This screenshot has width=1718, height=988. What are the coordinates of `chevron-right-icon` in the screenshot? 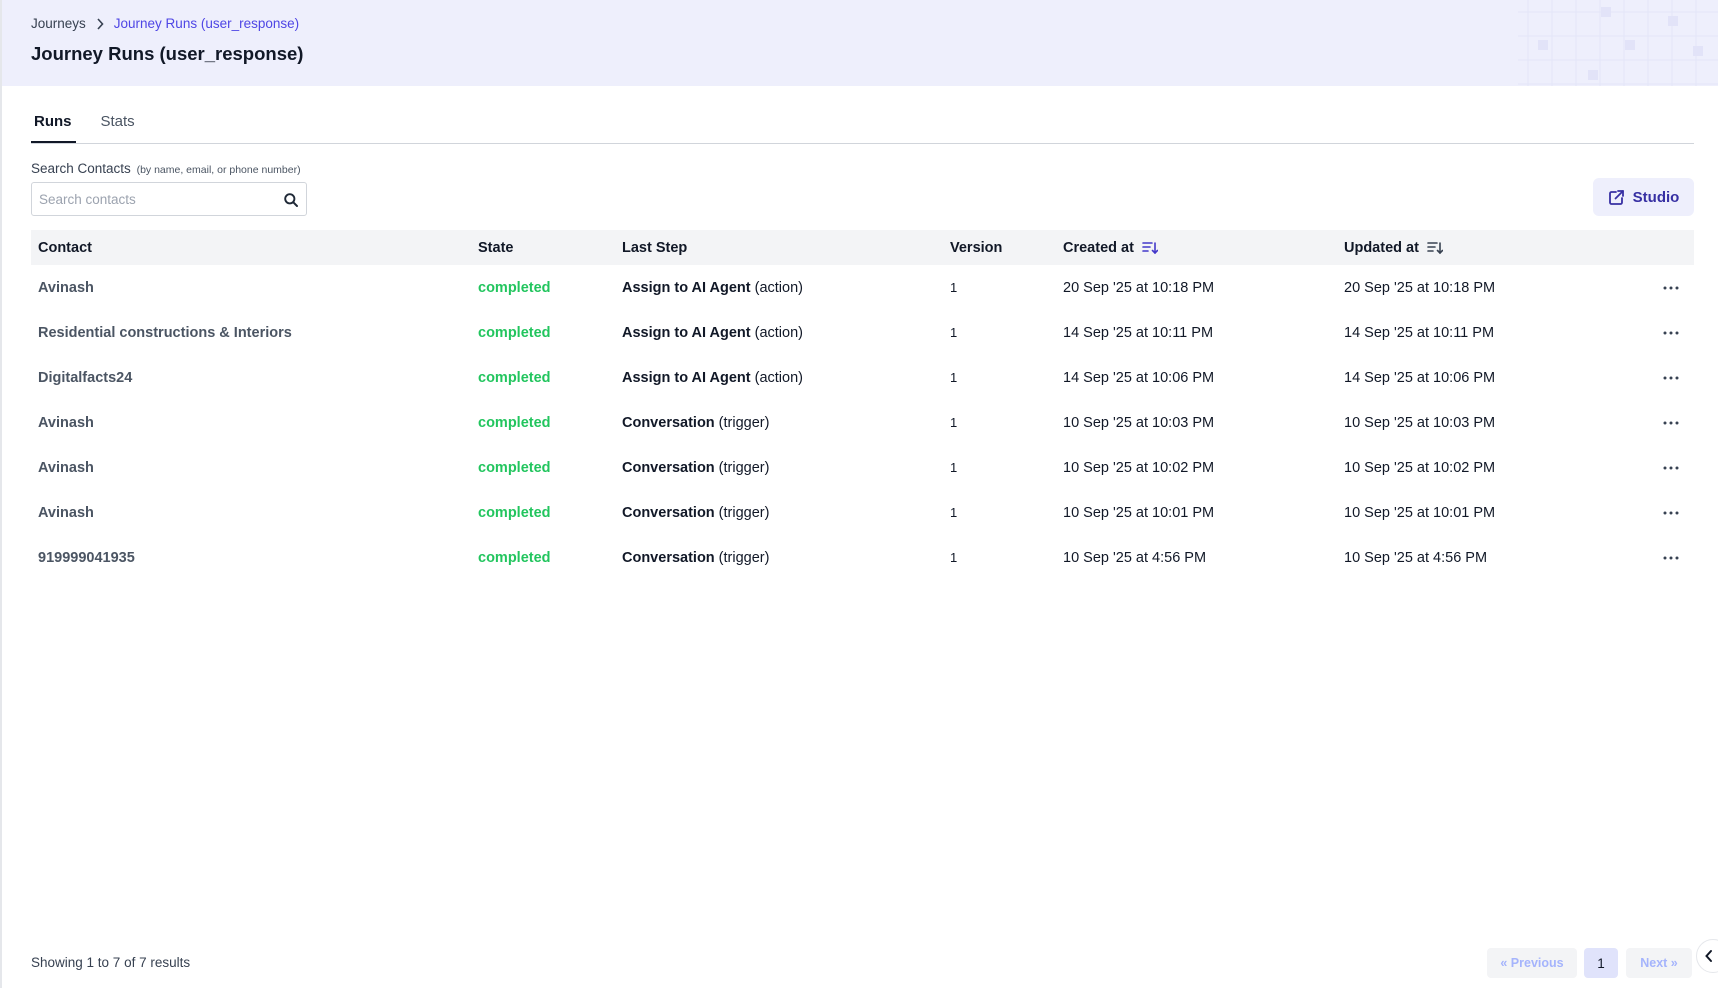 It's located at (100, 23).